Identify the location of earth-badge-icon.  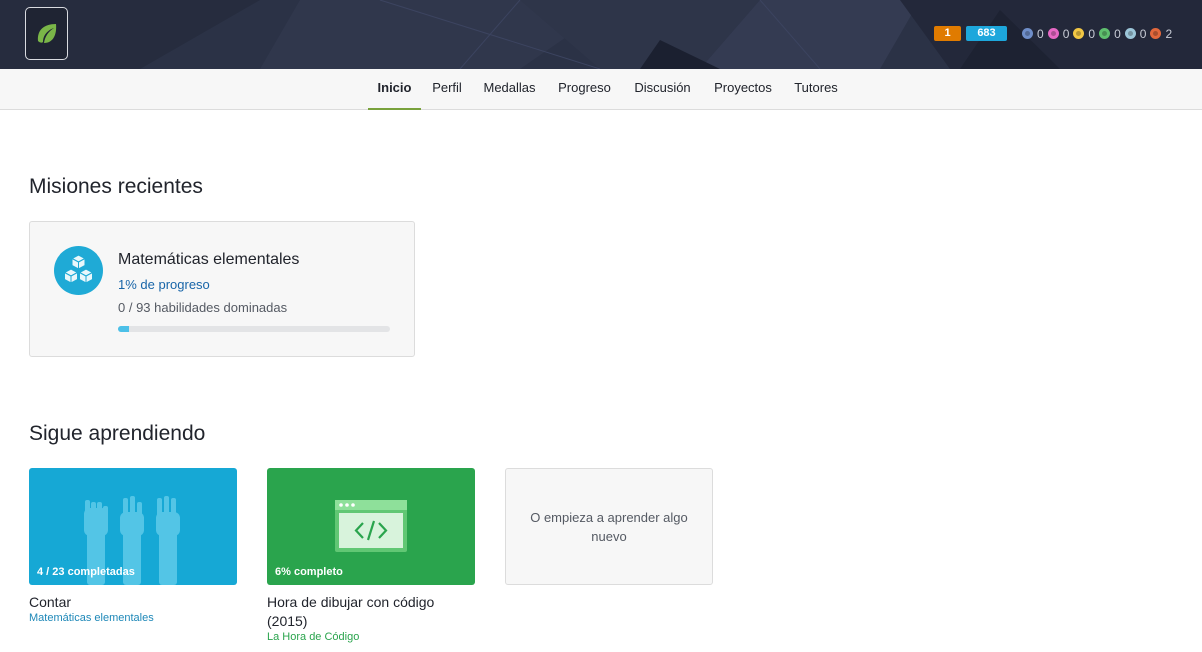
(1079, 33).